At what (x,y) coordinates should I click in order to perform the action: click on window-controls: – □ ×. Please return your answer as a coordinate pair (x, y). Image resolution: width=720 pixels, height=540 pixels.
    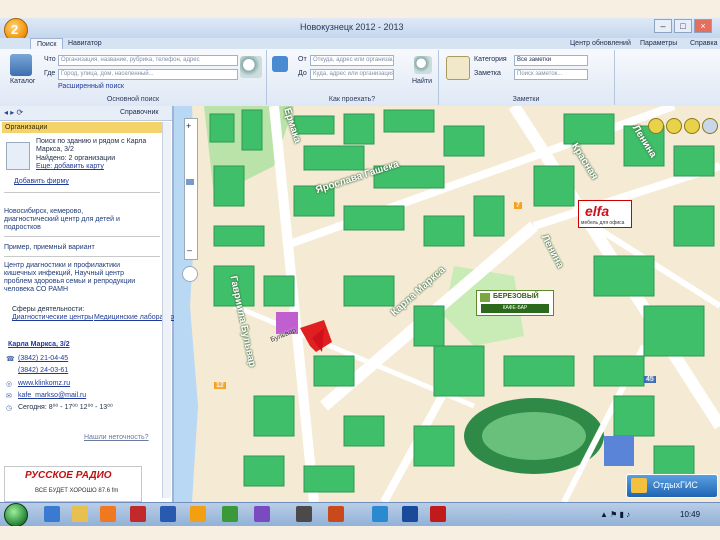
    Looking at the image, I should click on (683, 26).